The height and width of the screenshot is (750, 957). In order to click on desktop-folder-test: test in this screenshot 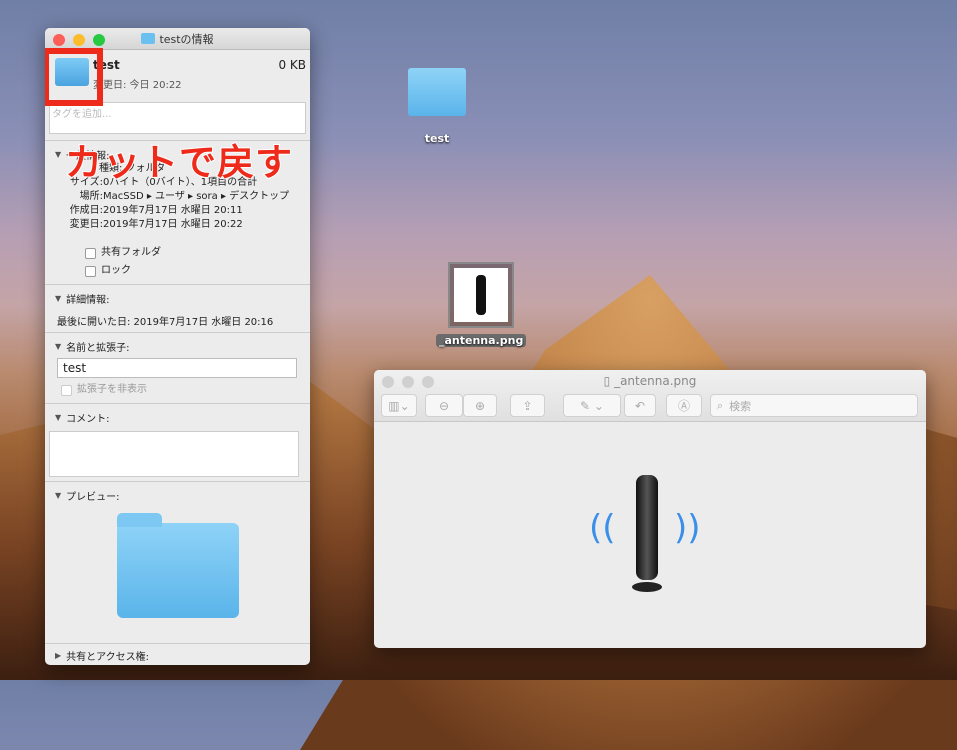, I will do `click(437, 106)`.